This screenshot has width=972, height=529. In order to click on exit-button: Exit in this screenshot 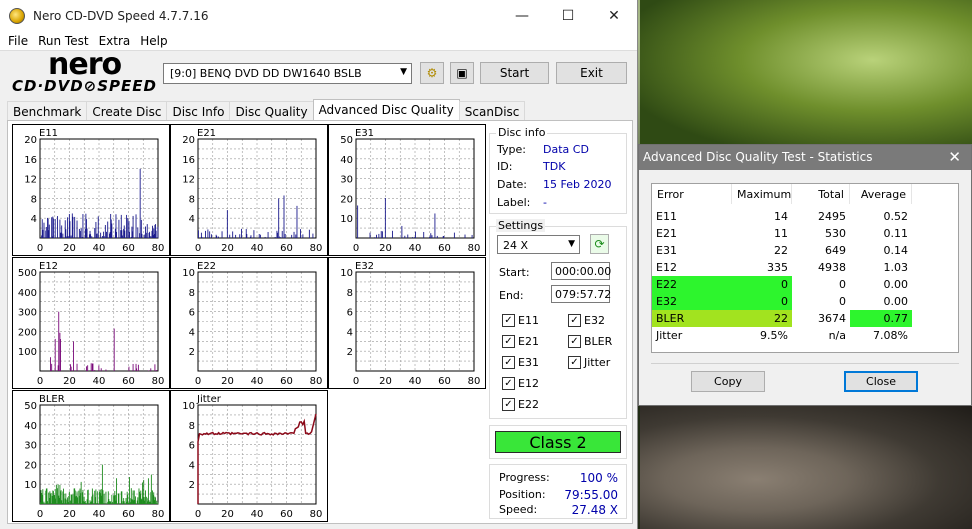, I will do `click(591, 73)`.